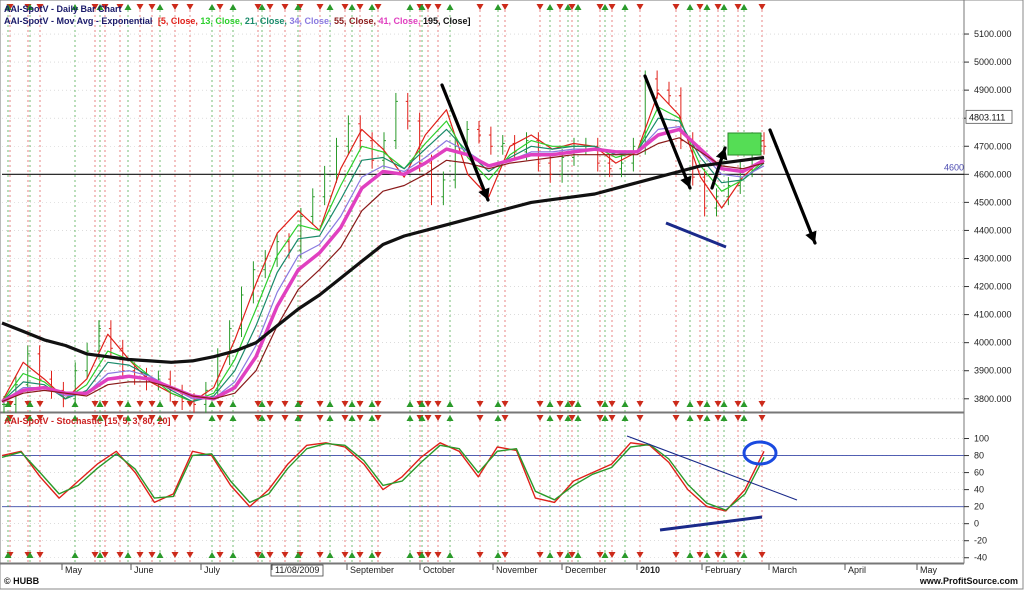 The width and height of the screenshot is (1024, 590). Describe the element at coordinates (993, 34) in the screenshot. I see `price-tick-label: 5100.000` at that location.